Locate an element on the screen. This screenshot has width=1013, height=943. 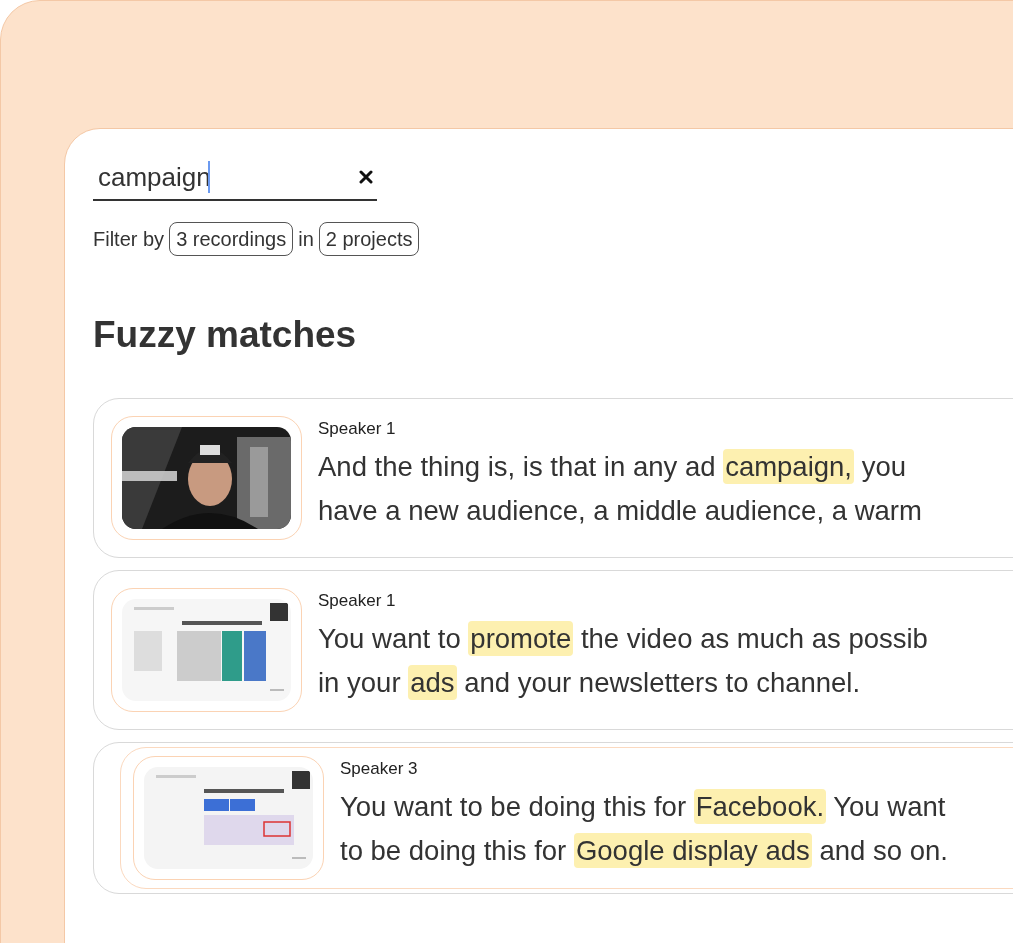
filter-label: Filter by is located at coordinates (129, 239).